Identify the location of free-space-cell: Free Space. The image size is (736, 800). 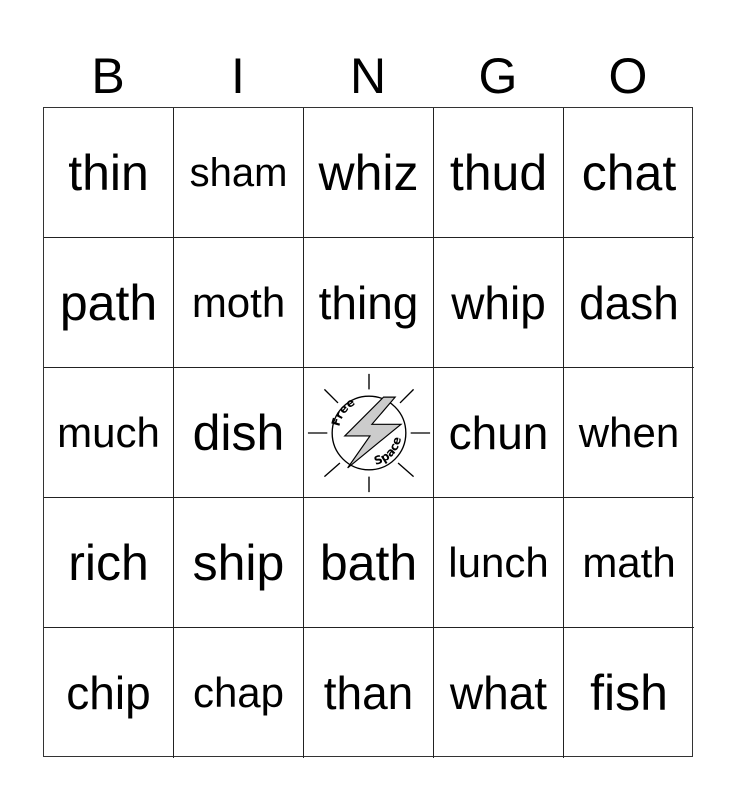
(369, 433).